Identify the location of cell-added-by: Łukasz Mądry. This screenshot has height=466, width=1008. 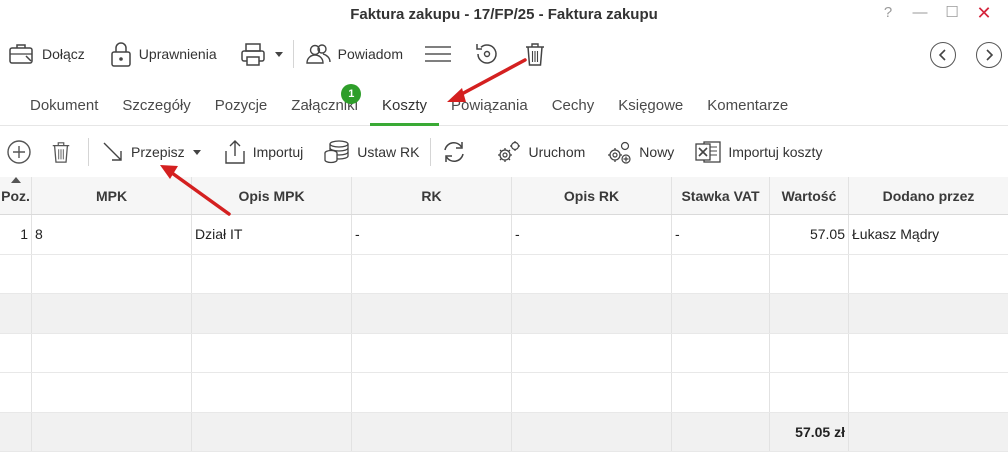
(928, 234).